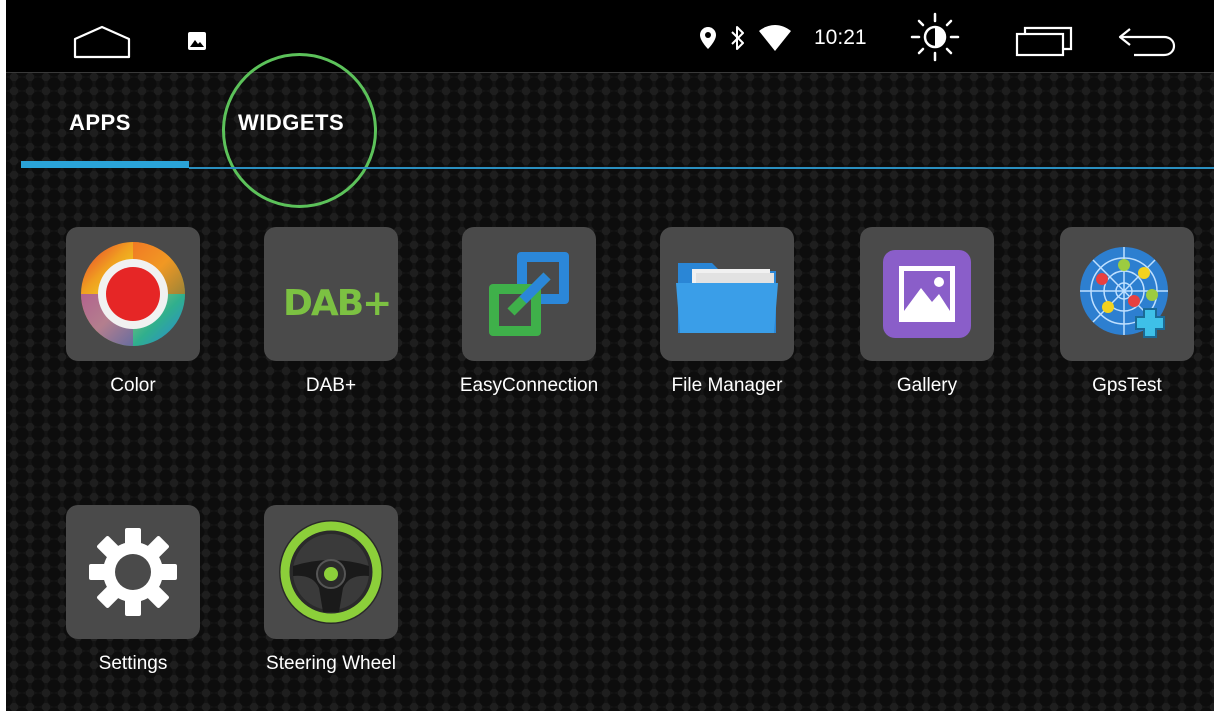 Image resolution: width=1214 pixels, height=711 pixels. Describe the element at coordinates (935, 37) in the screenshot. I see `brightness-icon` at that location.